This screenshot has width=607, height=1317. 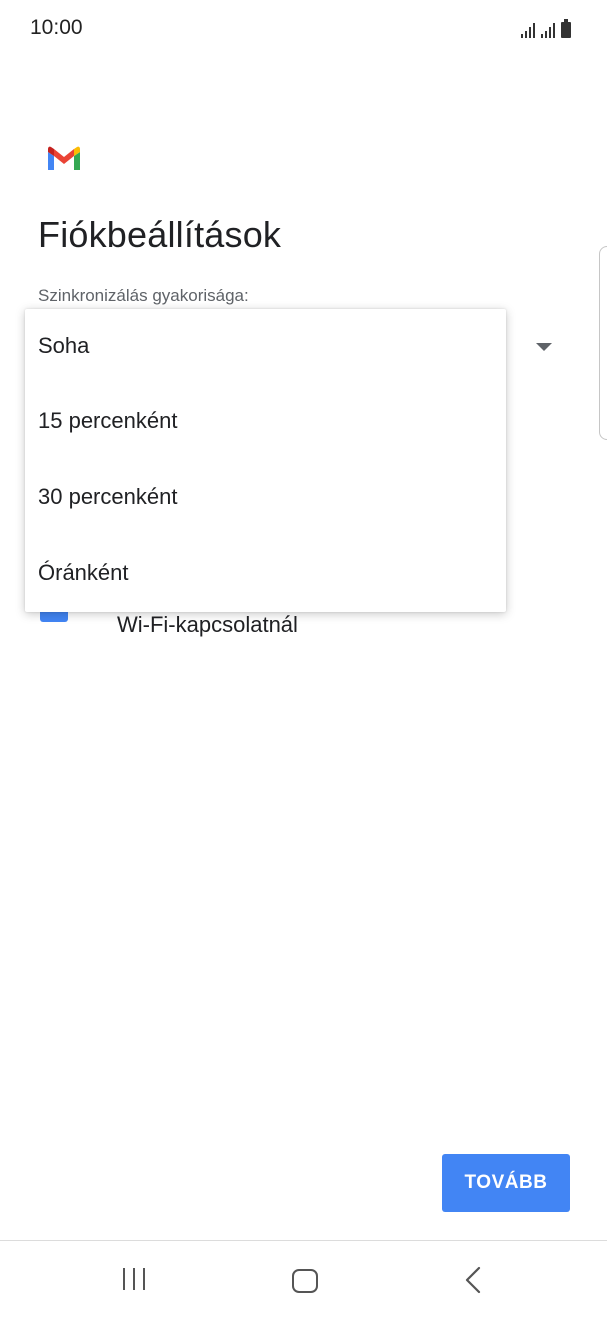 I want to click on scroll-indicator, so click(x=603, y=343).